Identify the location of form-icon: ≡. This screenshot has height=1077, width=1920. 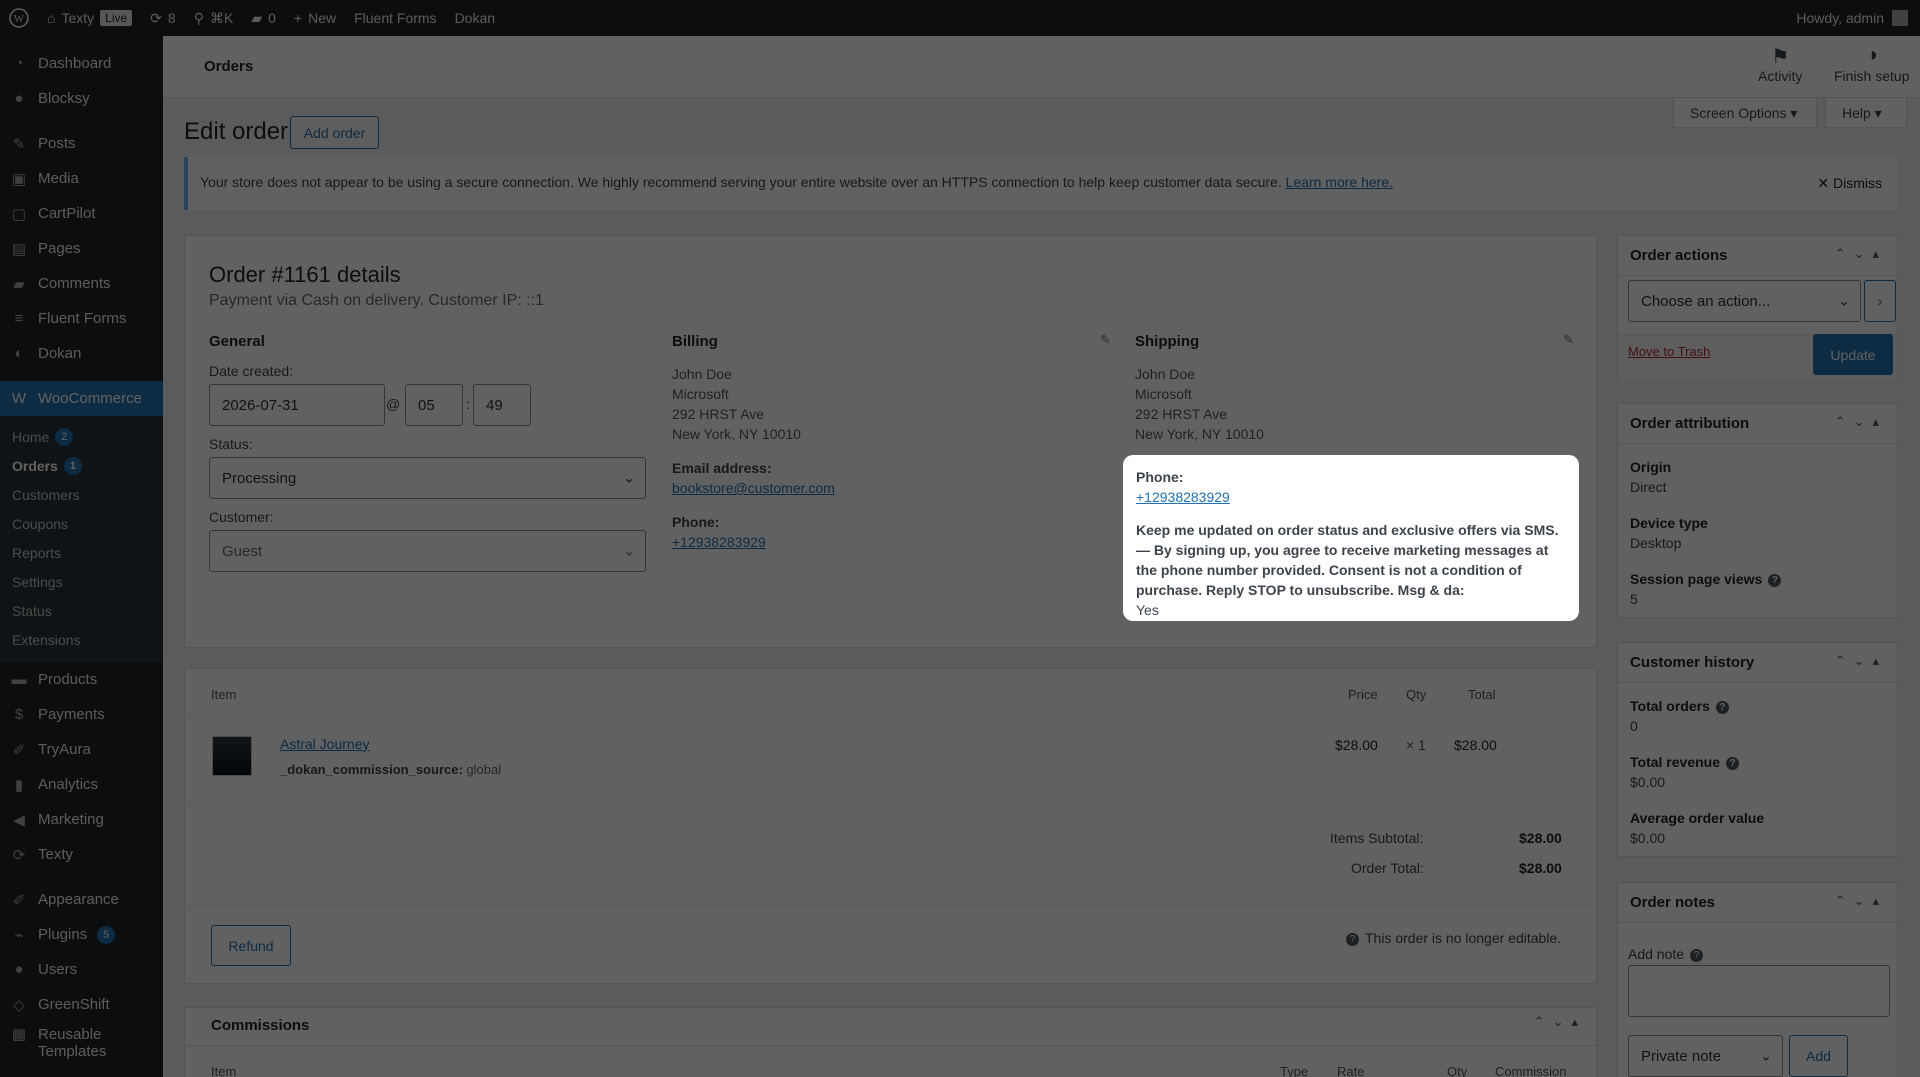
(19, 318).